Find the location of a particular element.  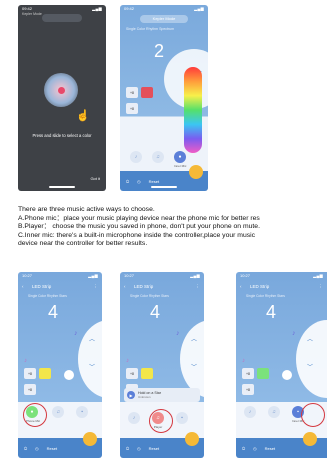

inner-mic-icon: ▪ is located at coordinates (82, 412).